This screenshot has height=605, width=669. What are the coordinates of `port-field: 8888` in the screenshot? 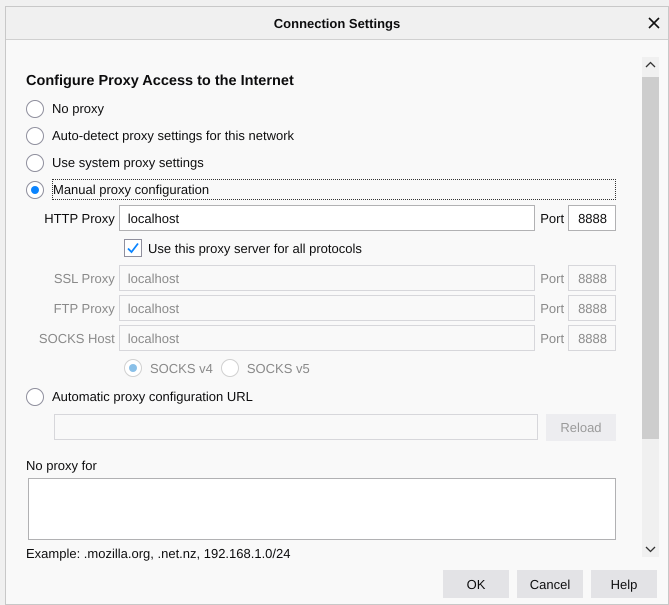 It's located at (592, 218).